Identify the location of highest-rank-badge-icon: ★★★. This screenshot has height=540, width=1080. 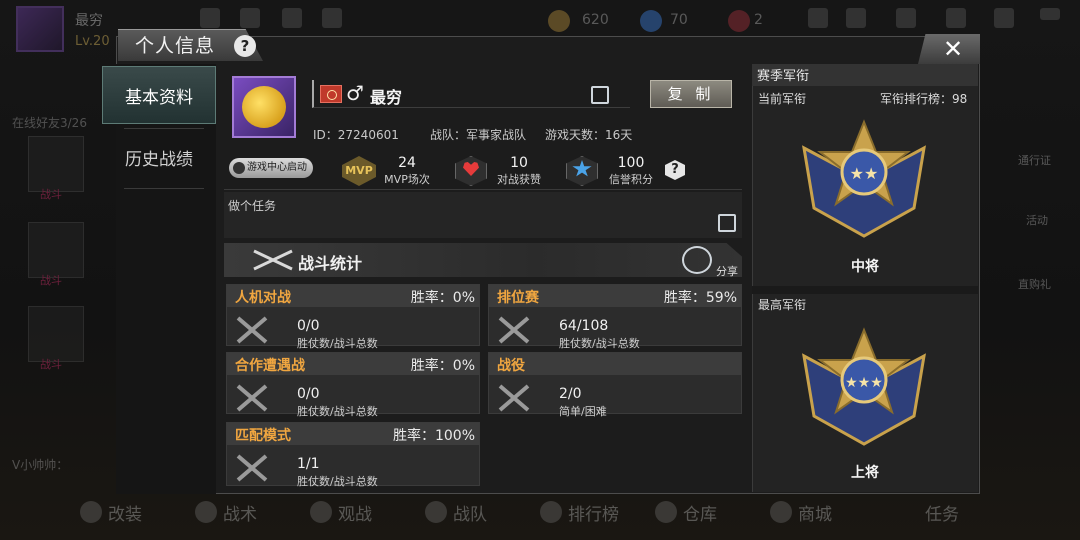
(864, 386).